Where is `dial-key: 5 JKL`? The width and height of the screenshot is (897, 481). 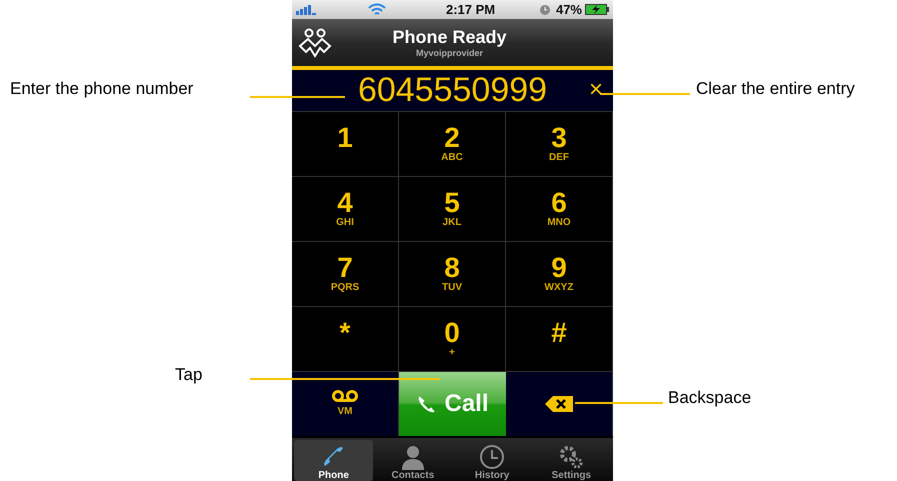 dial-key: 5 JKL is located at coordinates (452, 208).